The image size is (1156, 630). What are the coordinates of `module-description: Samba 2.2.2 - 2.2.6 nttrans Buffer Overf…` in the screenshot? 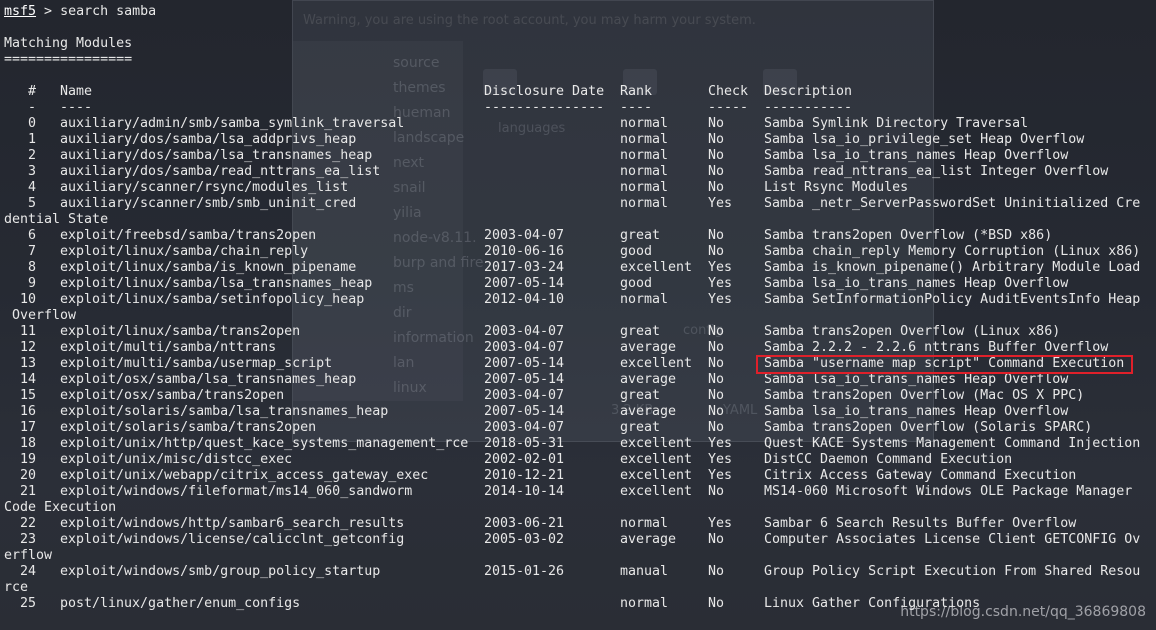 It's located at (936, 347).